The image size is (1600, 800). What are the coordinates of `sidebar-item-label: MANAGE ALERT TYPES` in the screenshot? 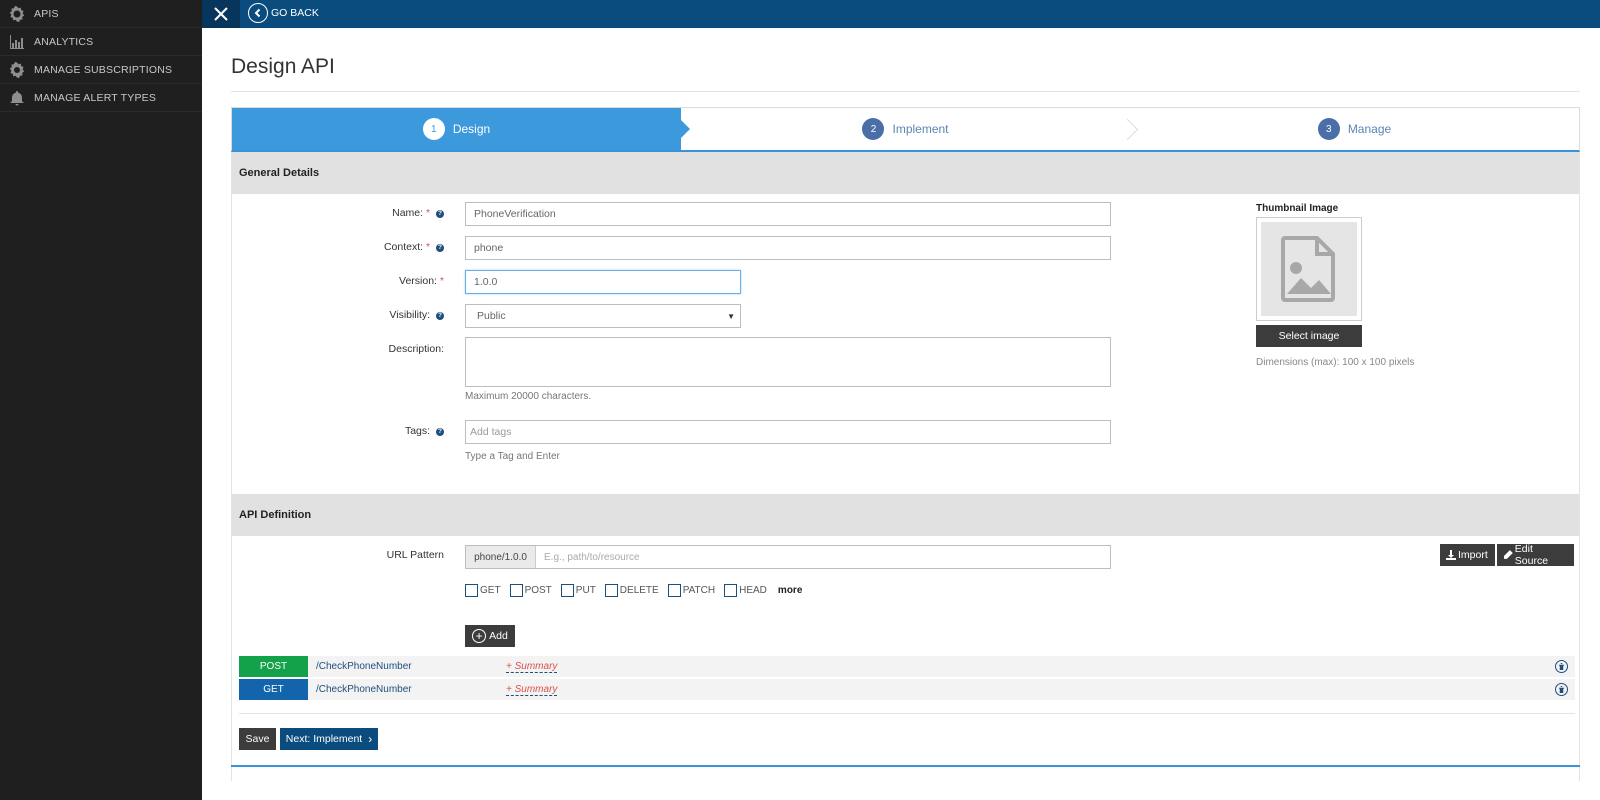 It's located at (95, 97).